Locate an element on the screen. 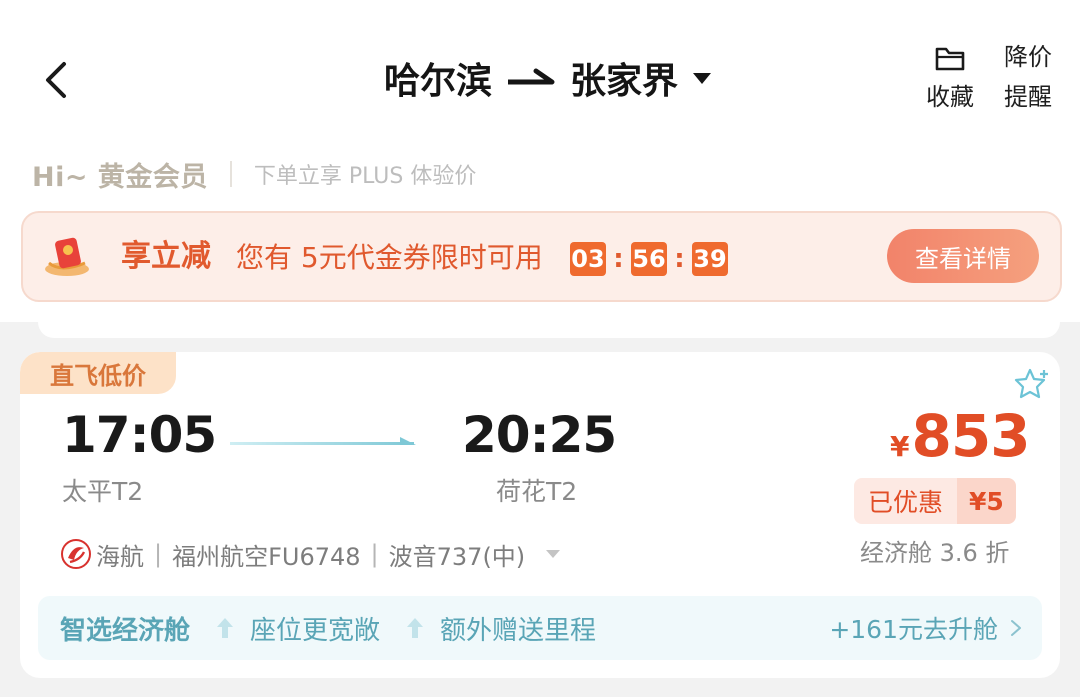 This screenshot has height=697, width=1080. back-button is located at coordinates (58, 80).